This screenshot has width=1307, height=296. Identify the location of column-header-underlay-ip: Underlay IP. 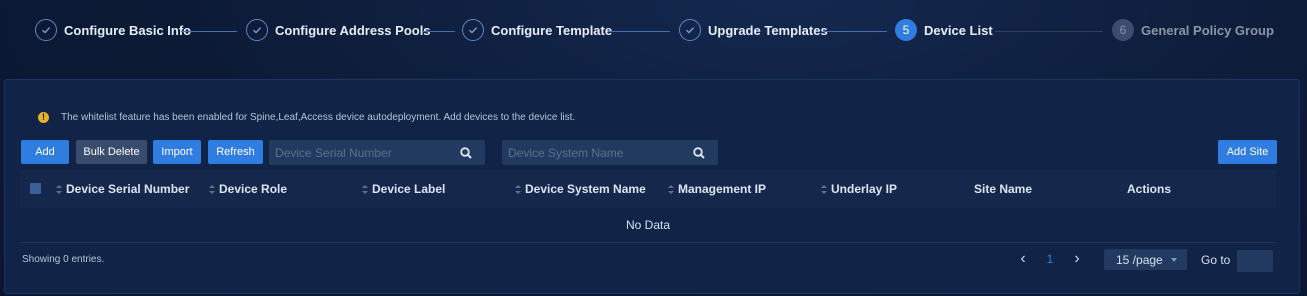
(859, 189).